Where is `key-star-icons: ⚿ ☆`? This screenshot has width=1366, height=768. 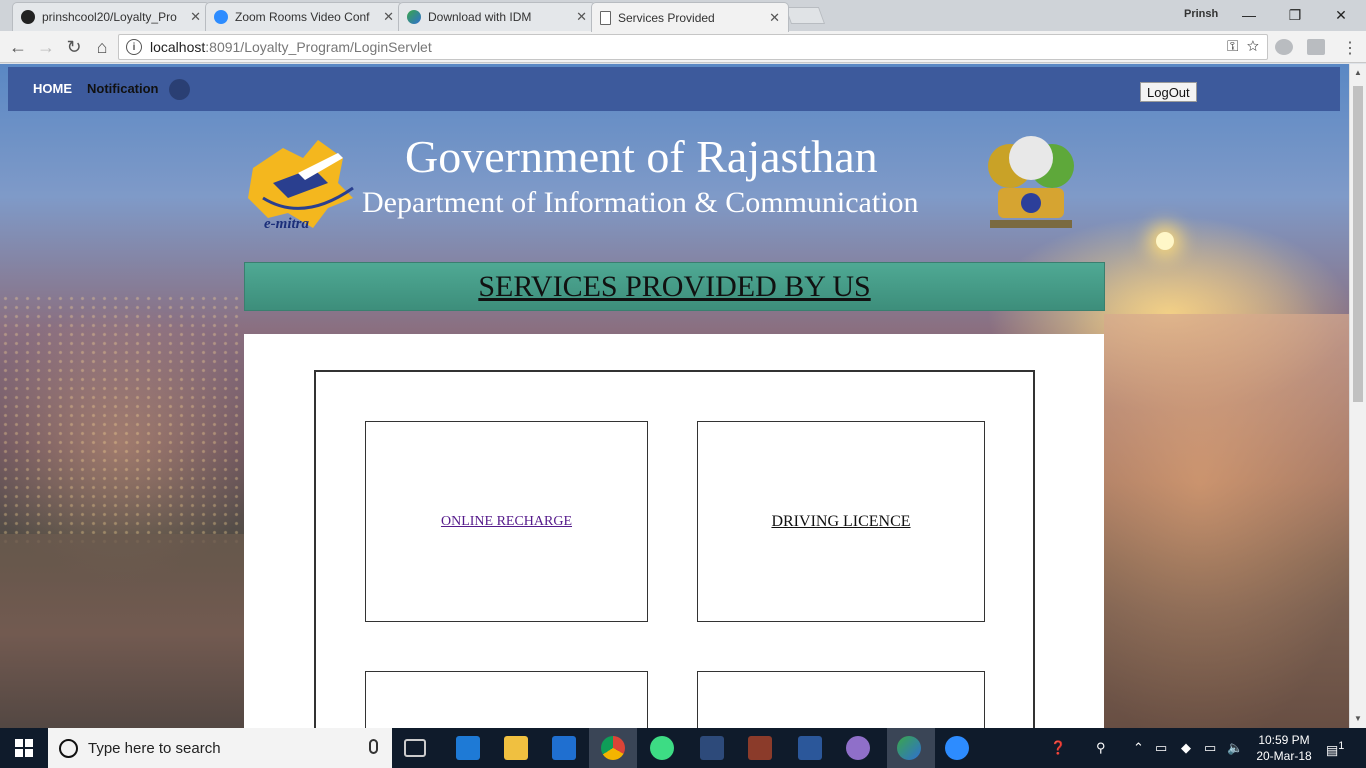
key-star-icons: ⚿ ☆ is located at coordinates (1243, 46).